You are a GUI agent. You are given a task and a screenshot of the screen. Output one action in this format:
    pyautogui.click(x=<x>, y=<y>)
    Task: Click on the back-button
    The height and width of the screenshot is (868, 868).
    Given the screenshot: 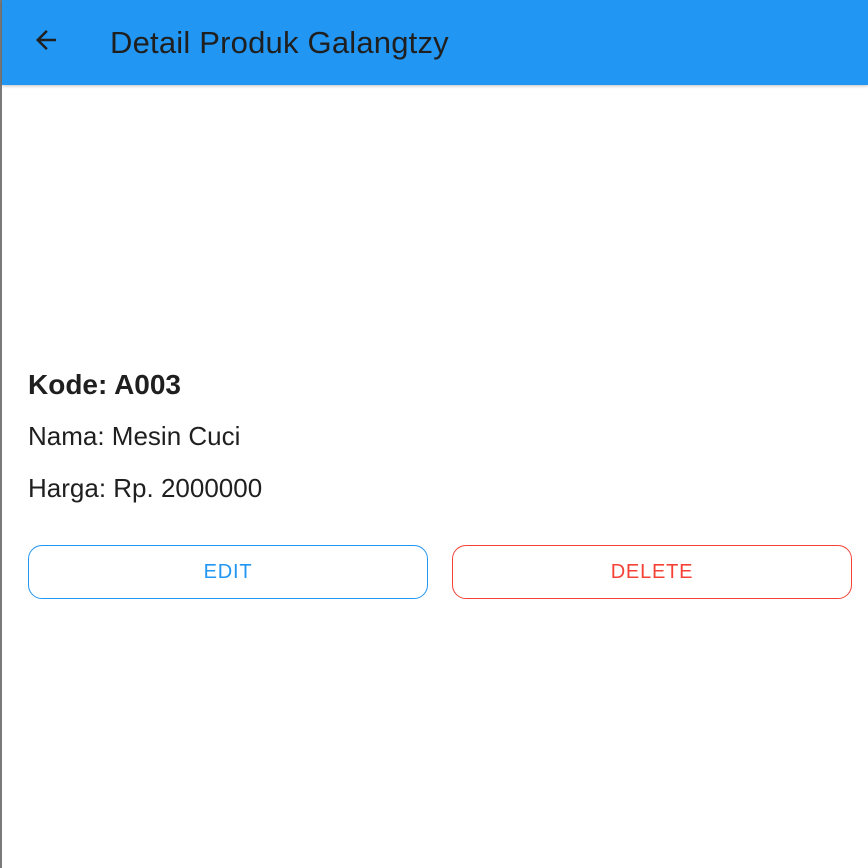 What is the action you would take?
    pyautogui.click(x=46, y=42)
    